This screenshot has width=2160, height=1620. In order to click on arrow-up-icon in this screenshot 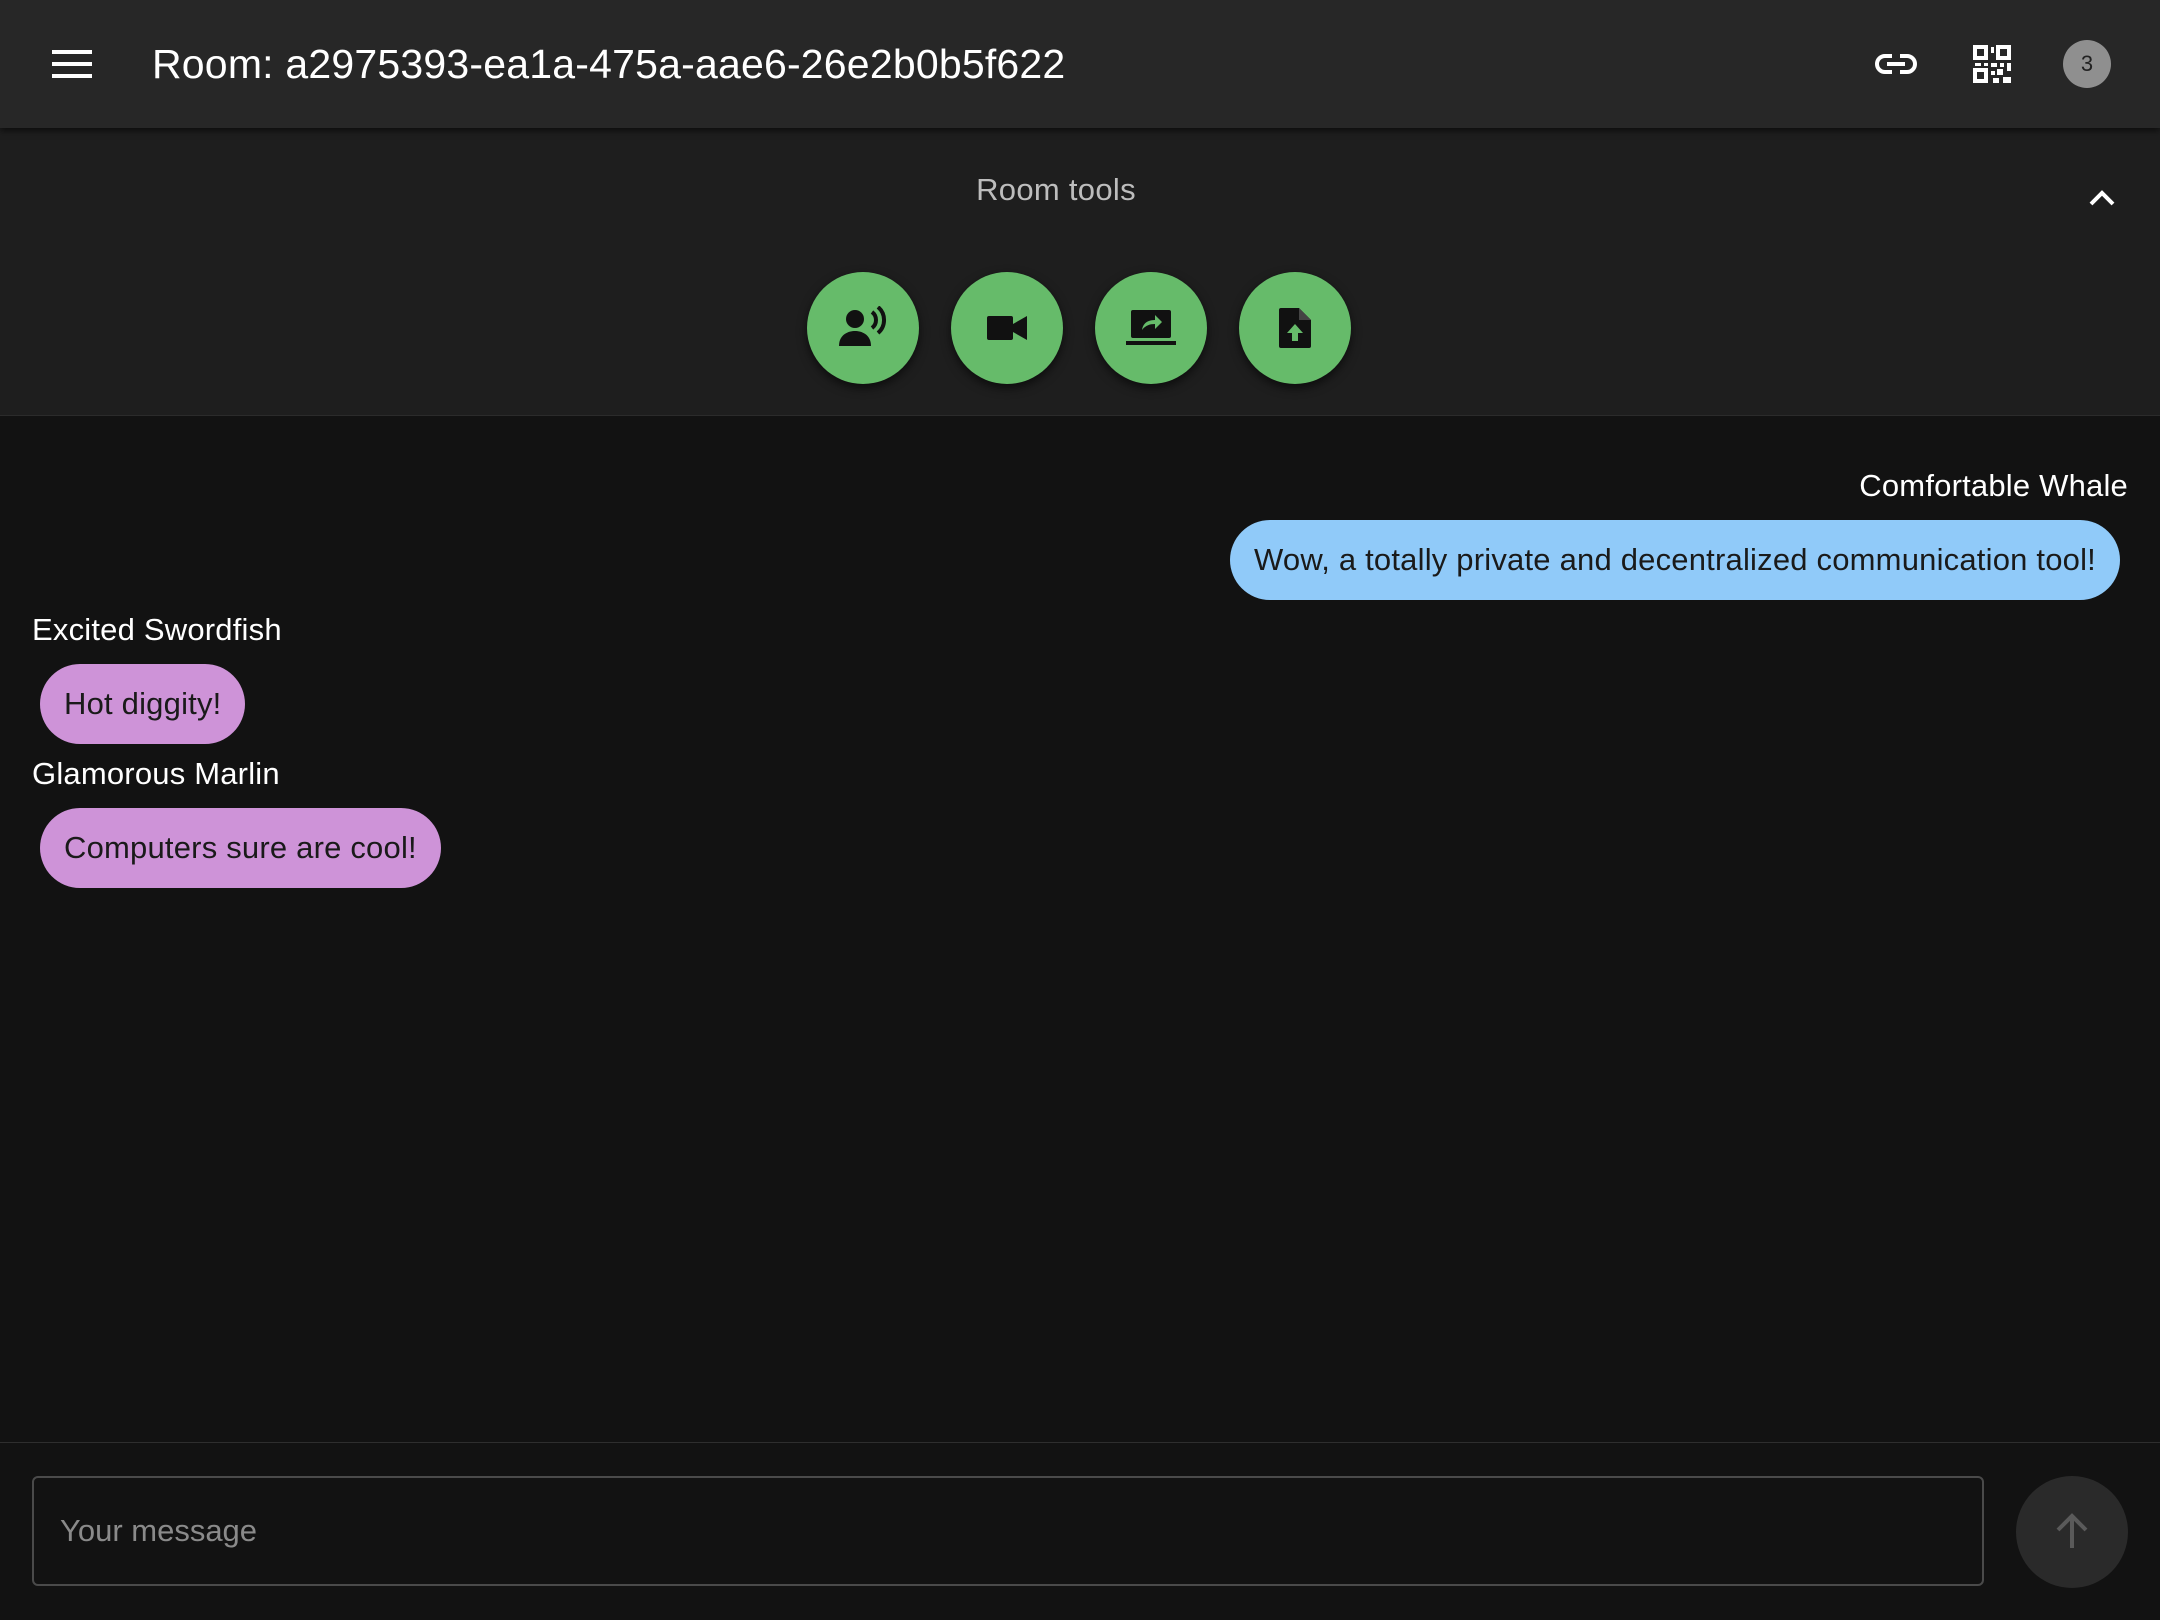, I will do `click(2072, 1530)`.